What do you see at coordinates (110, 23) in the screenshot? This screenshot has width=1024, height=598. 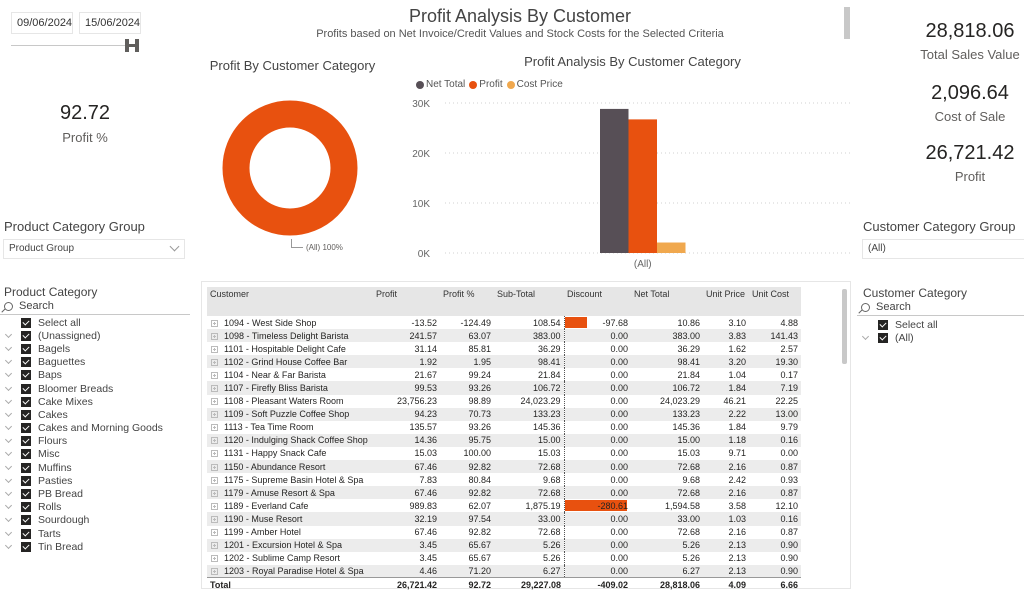 I see `date-end-input: 15/06/2024` at bounding box center [110, 23].